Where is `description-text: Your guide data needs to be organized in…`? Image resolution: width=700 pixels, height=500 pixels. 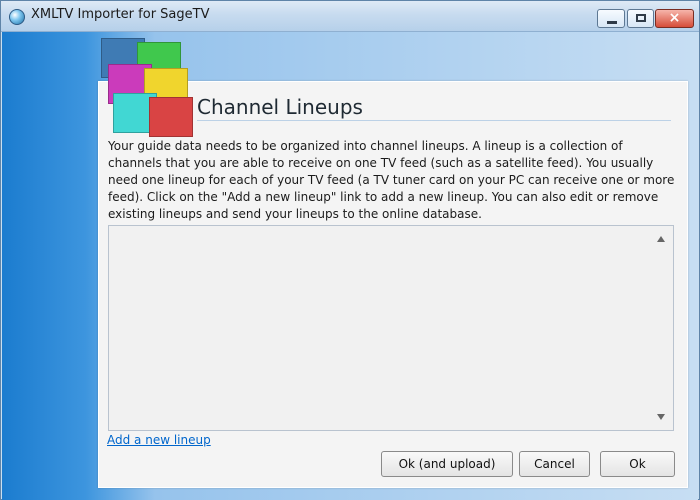
description-text: Your guide data needs to be organized in… is located at coordinates (391, 180).